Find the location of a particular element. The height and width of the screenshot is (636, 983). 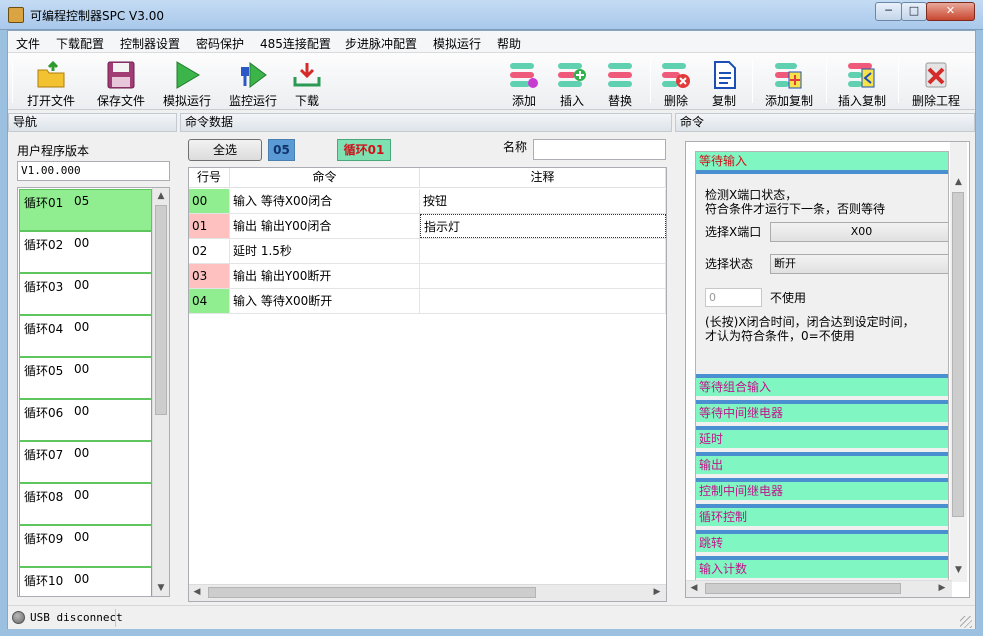

insert-button: 插入 is located at coordinates (572, 83).